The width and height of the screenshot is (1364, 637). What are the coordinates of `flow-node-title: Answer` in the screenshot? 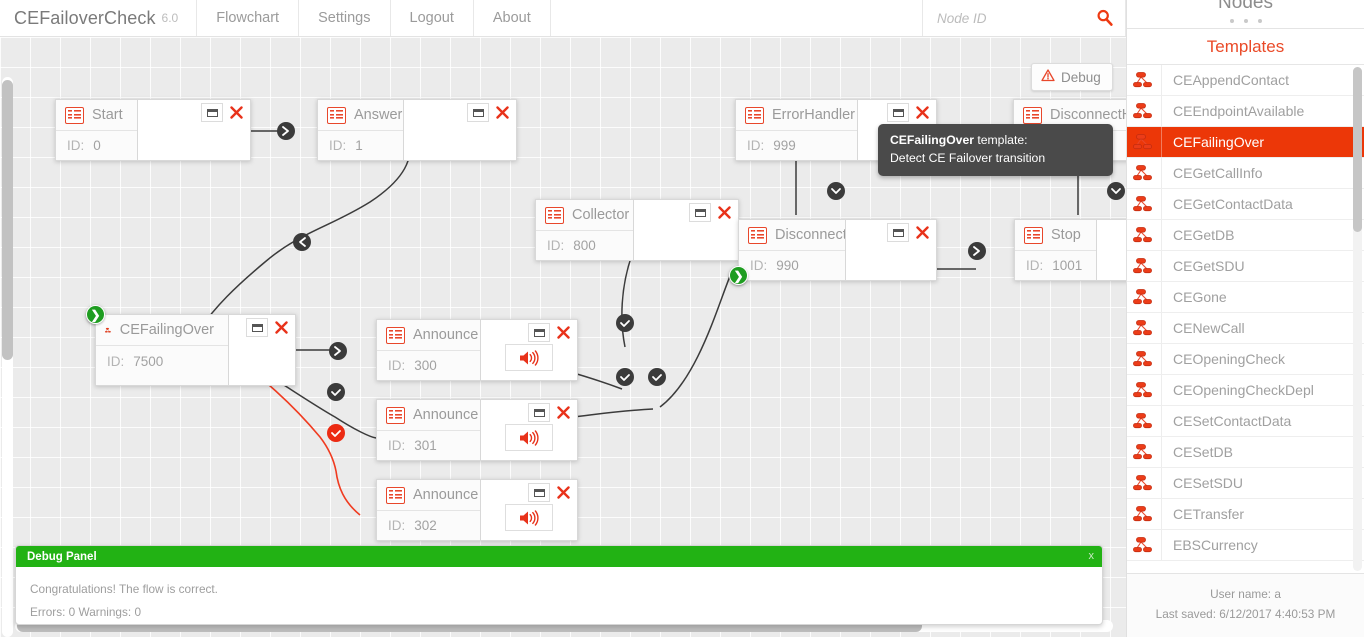 It's located at (378, 115).